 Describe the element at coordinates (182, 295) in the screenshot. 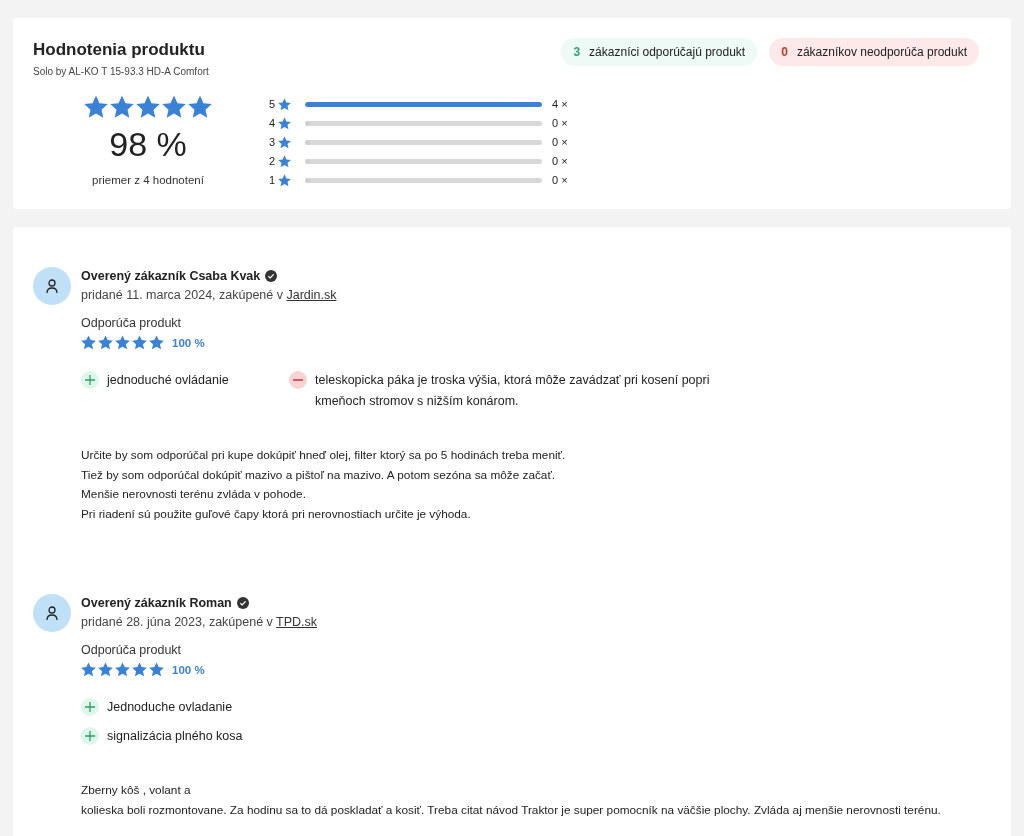

I see `review-meta: pridané 11. marca 2024, zakúpené v` at that location.